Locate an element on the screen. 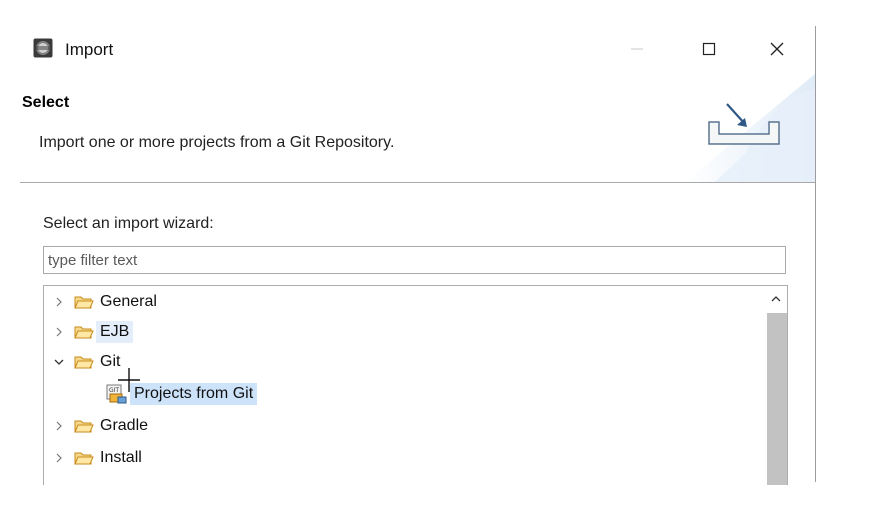 This screenshot has height=532, width=873. import-tray-icon is located at coordinates (750, 128).